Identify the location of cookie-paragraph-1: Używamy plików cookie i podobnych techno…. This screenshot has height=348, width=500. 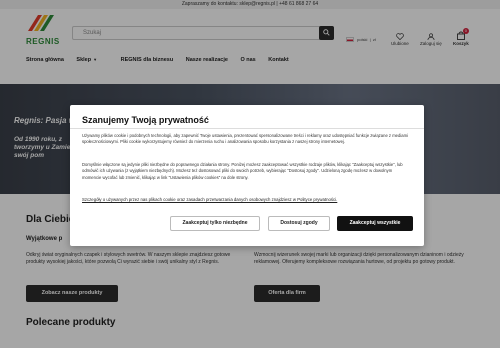
(245, 139).